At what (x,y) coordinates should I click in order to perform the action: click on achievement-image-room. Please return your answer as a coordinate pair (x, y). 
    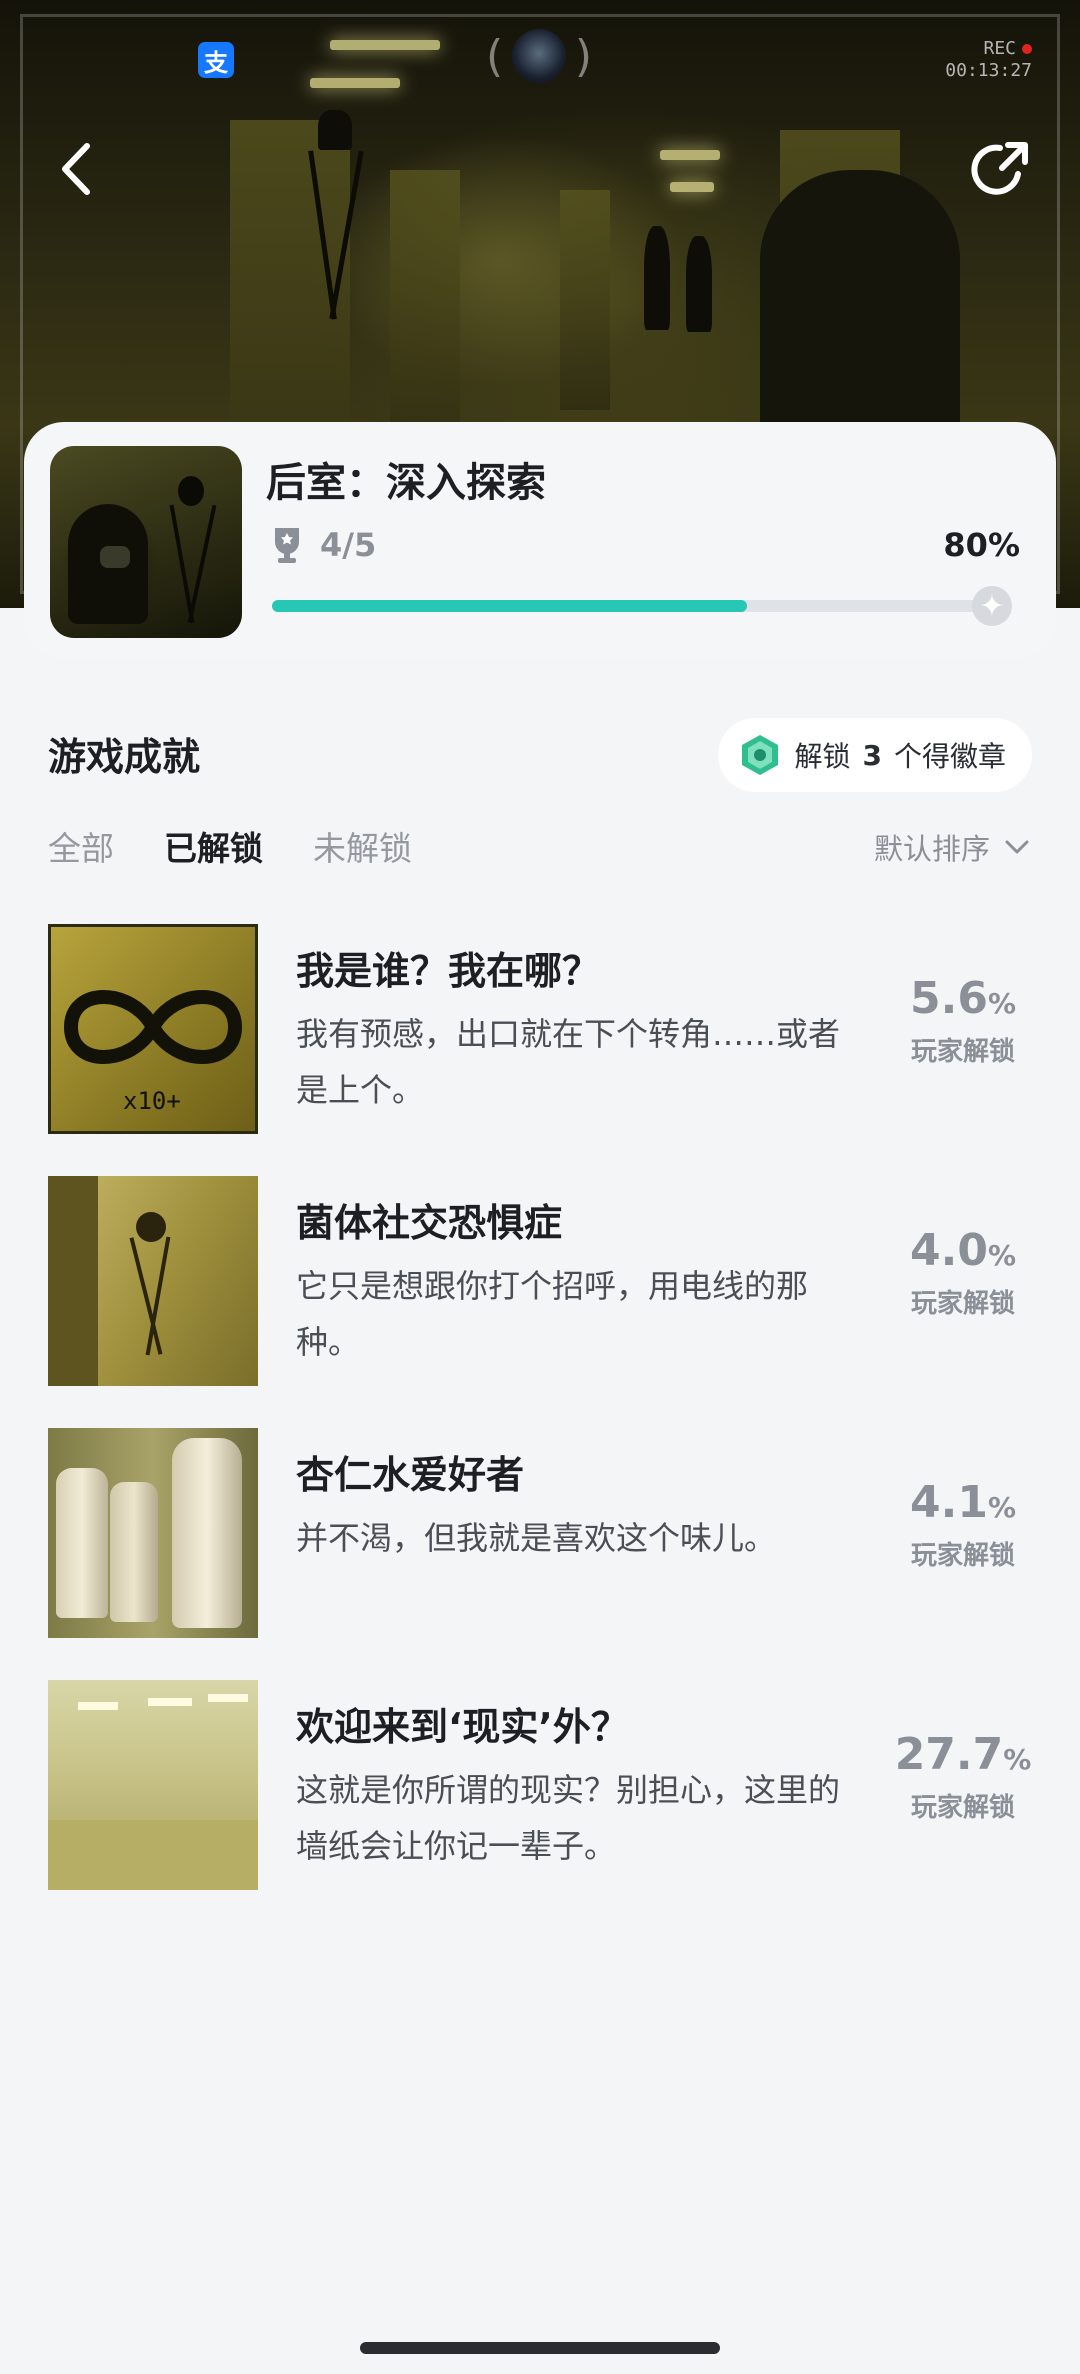
    Looking at the image, I should click on (153, 1785).